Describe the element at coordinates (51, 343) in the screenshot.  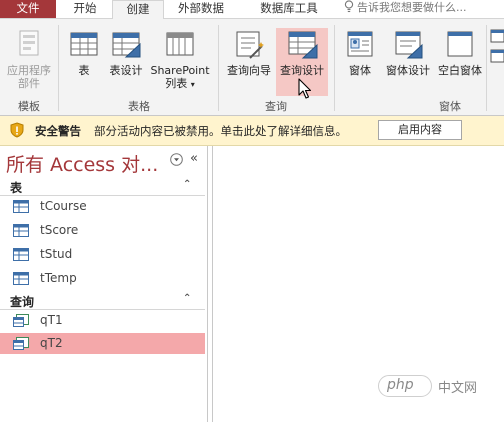
I see `list-item-label: qT2` at that location.